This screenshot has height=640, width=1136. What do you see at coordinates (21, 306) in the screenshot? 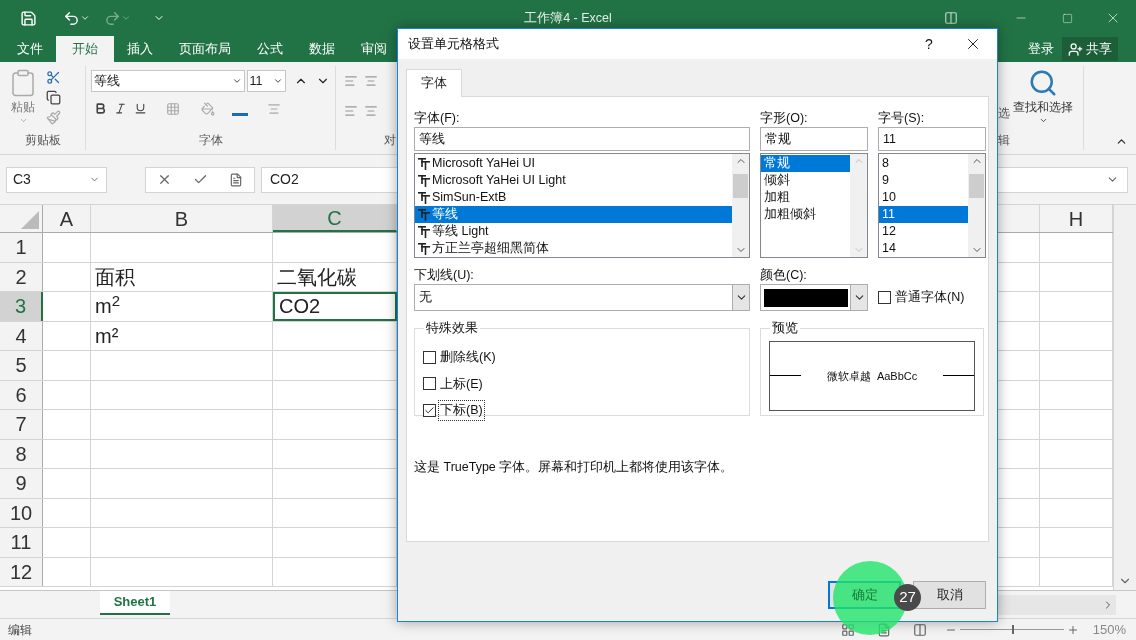
I see `row-header: 3` at bounding box center [21, 306].